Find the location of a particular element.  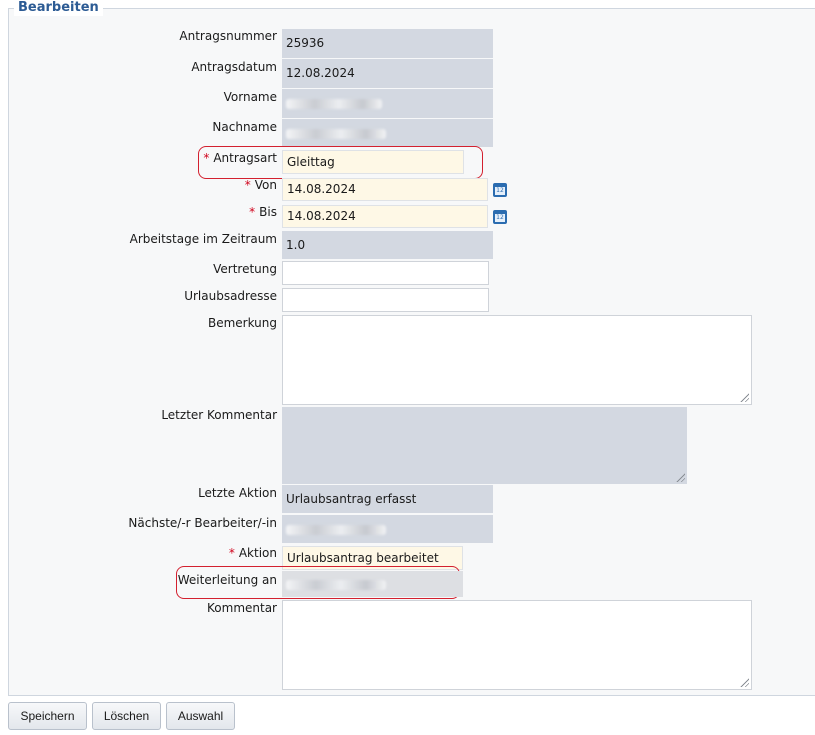

label-vertretung: Vertretung is located at coordinates (245, 269).